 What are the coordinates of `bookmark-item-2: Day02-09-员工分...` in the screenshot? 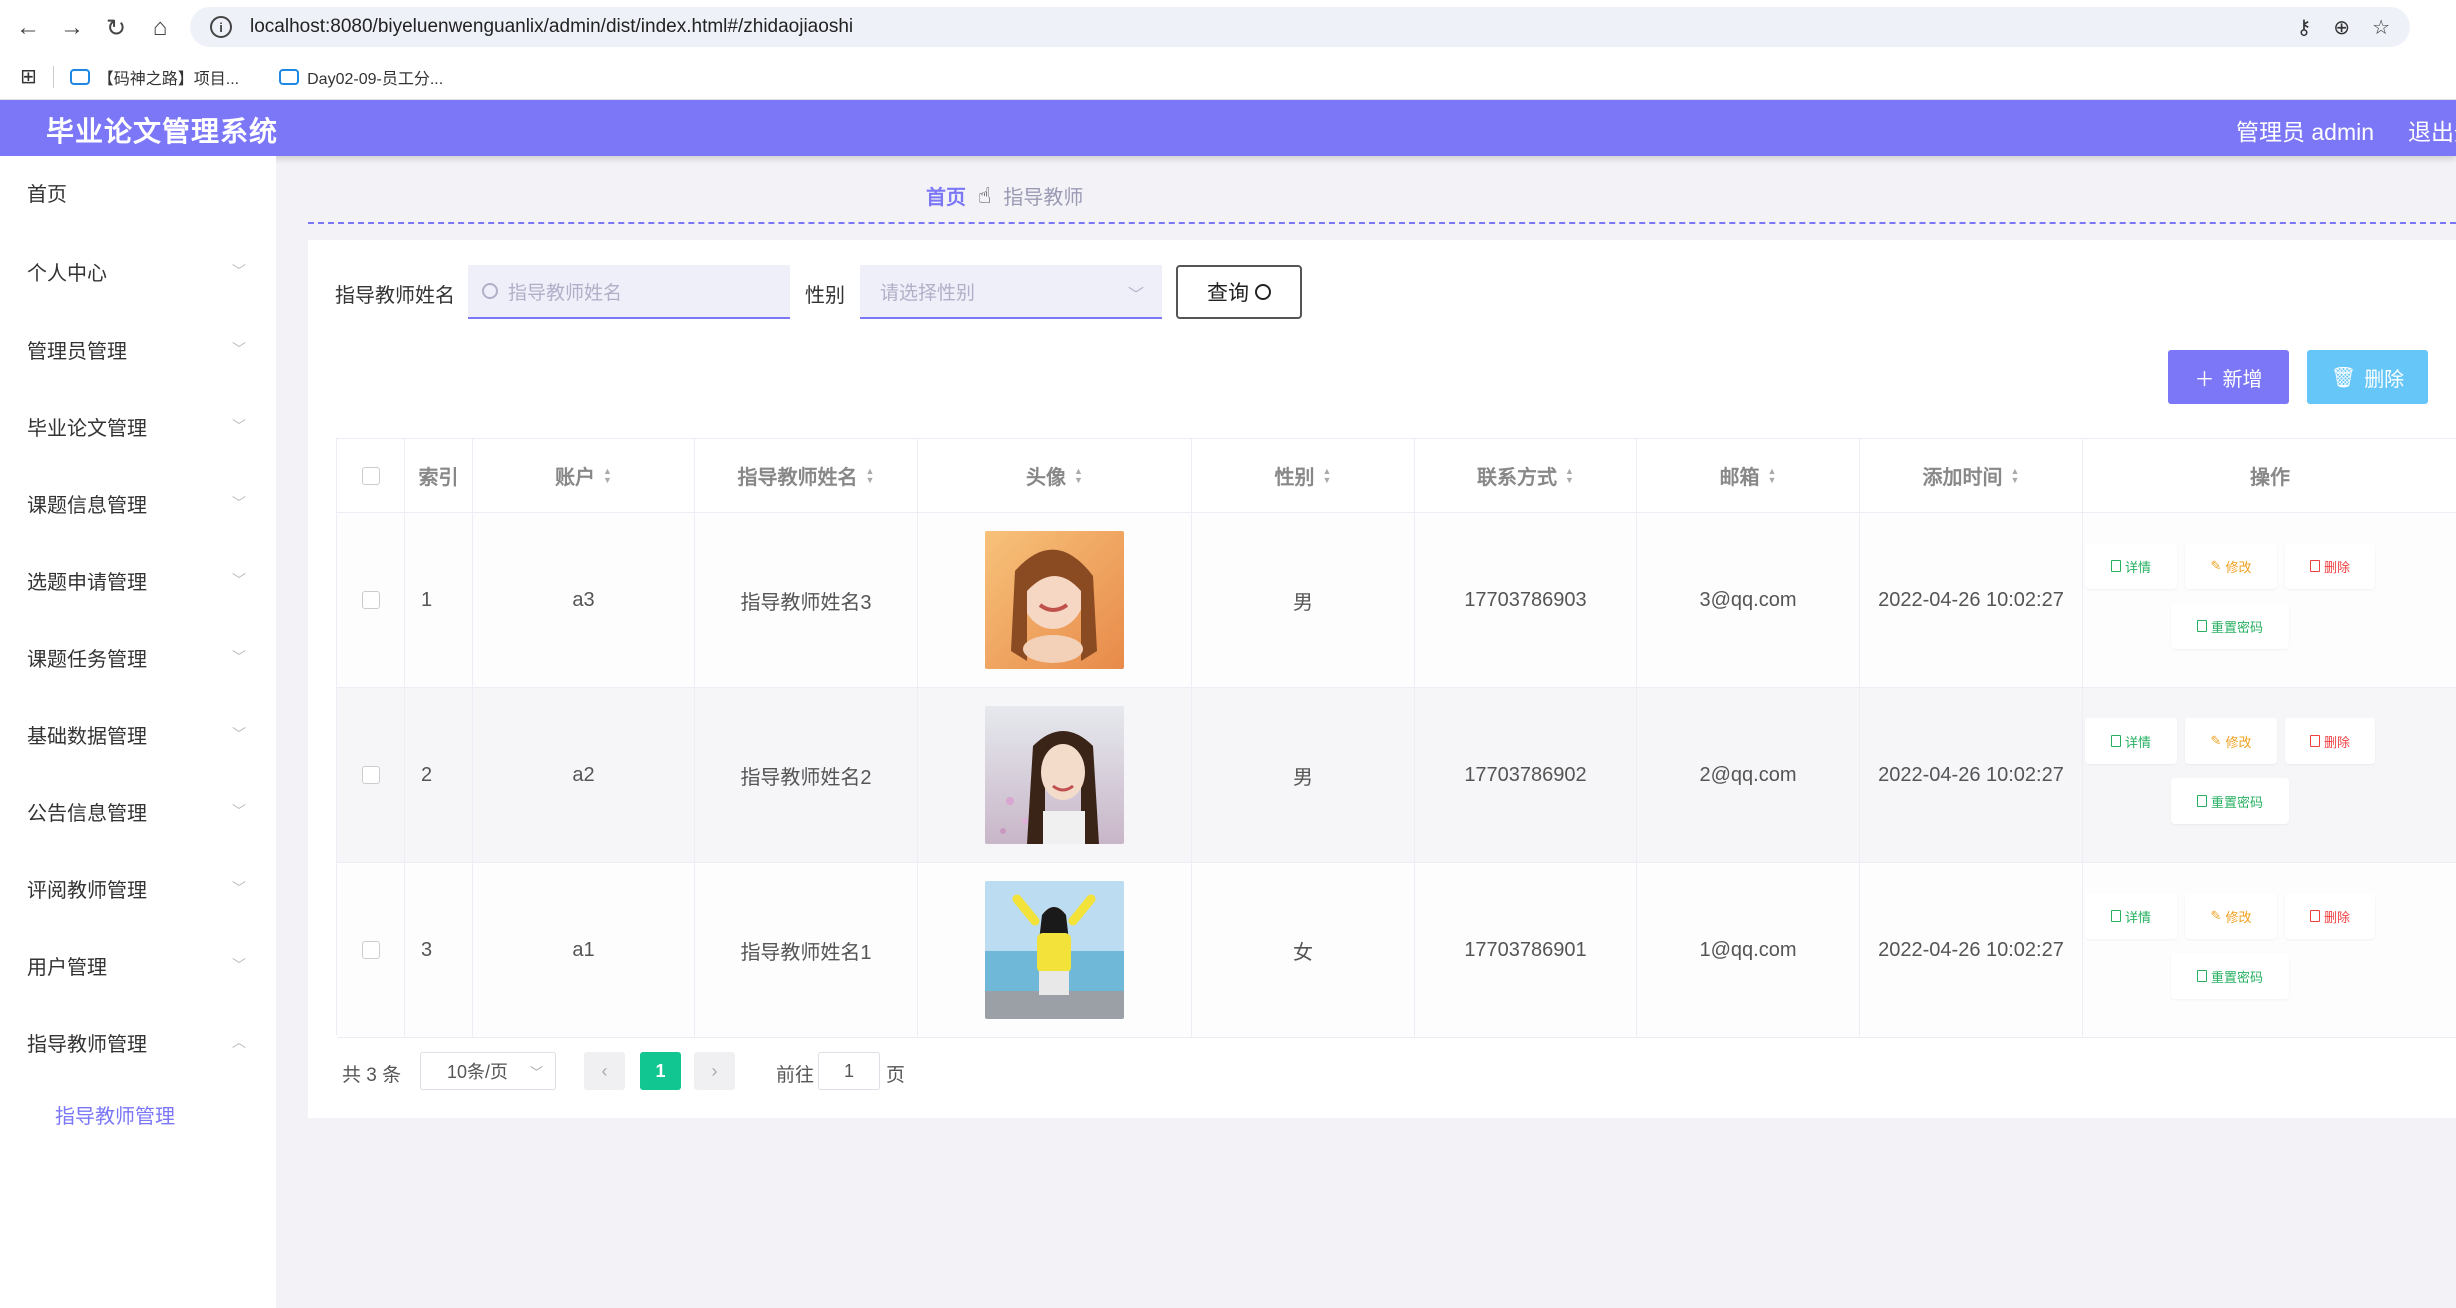 It's located at (361, 77).